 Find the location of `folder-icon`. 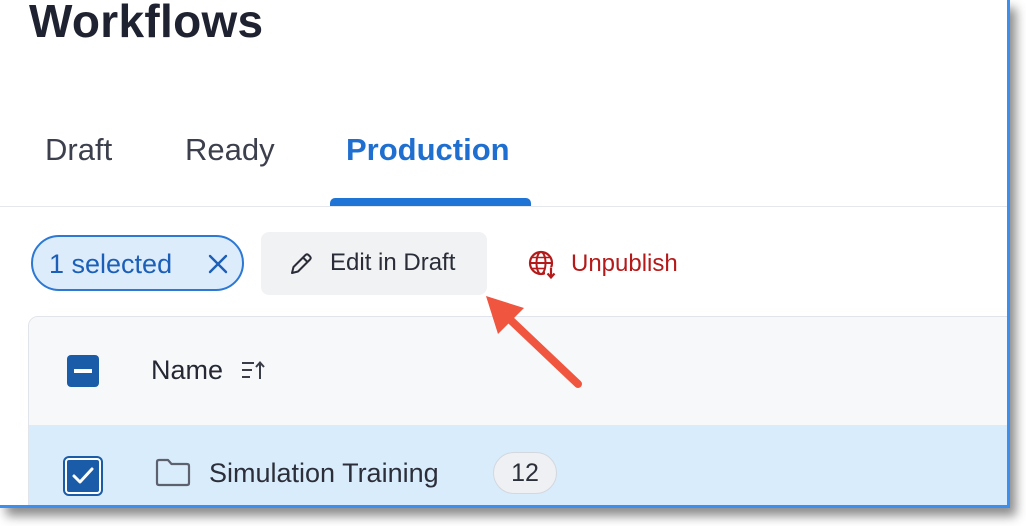

folder-icon is located at coordinates (173, 472).